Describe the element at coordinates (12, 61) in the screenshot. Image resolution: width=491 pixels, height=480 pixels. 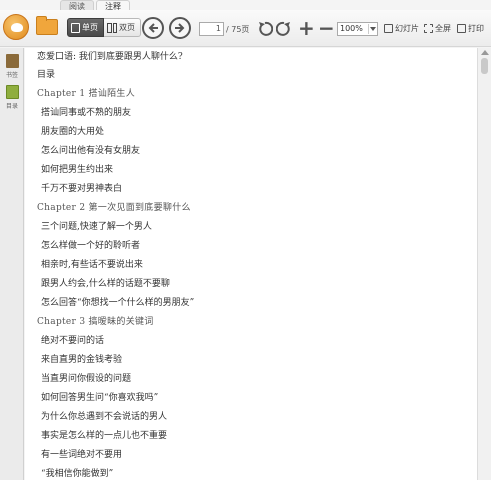
I see `bookmark-icon` at that location.